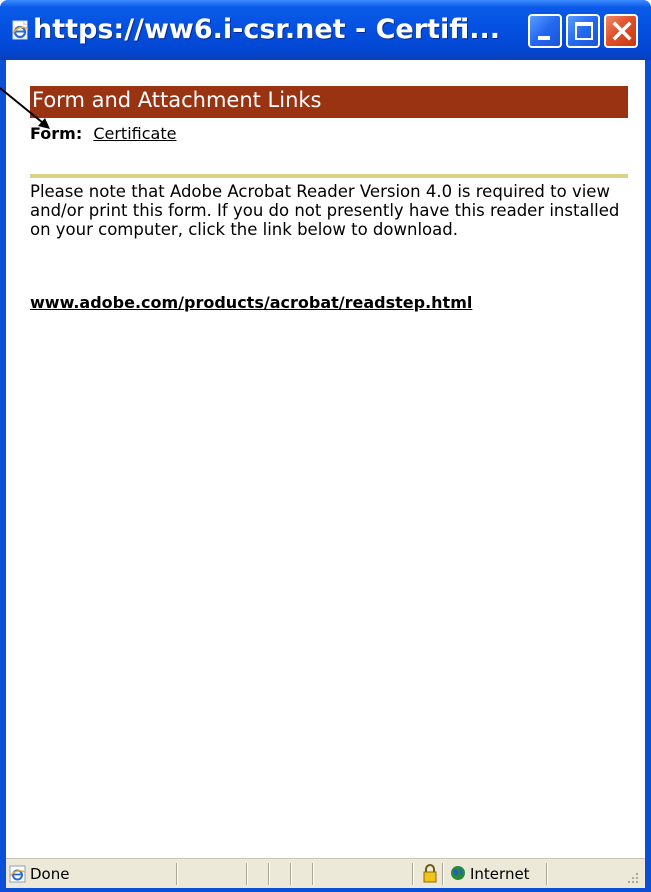 This screenshot has height=892, width=651. Describe the element at coordinates (544, 38) in the screenshot. I see `minimize-icon` at that location.